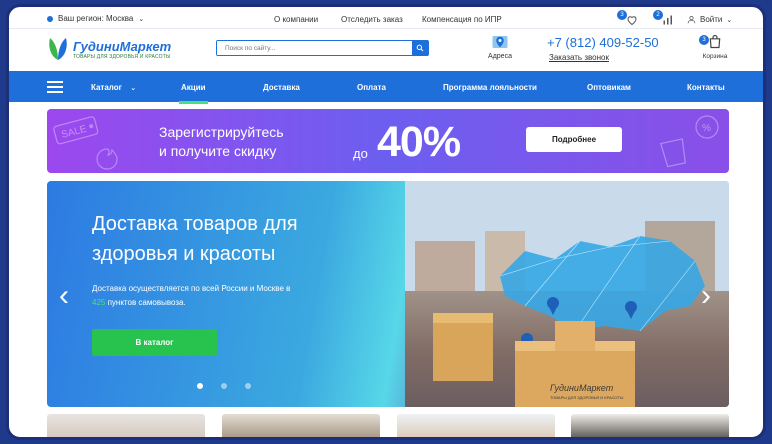 This screenshot has width=772, height=444. I want to click on region-label: Ваш регион: Москва, so click(96, 18).